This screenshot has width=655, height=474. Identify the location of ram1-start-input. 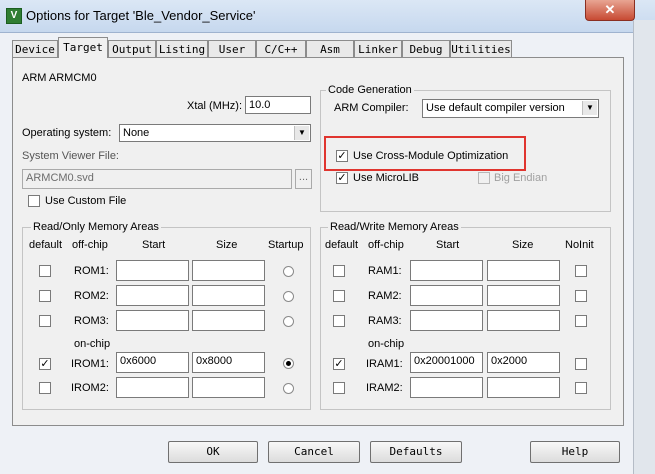
(446, 270).